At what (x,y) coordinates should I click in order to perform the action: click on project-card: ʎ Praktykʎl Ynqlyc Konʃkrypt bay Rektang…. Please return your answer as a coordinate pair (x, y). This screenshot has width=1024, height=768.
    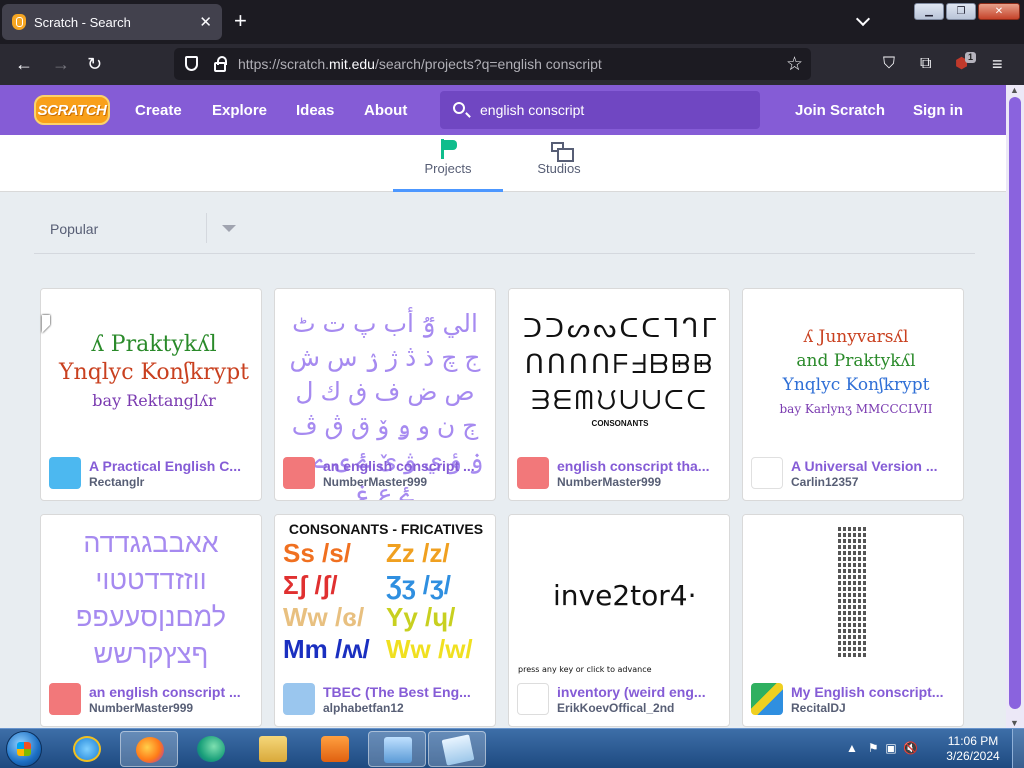
    Looking at the image, I should click on (151, 394).